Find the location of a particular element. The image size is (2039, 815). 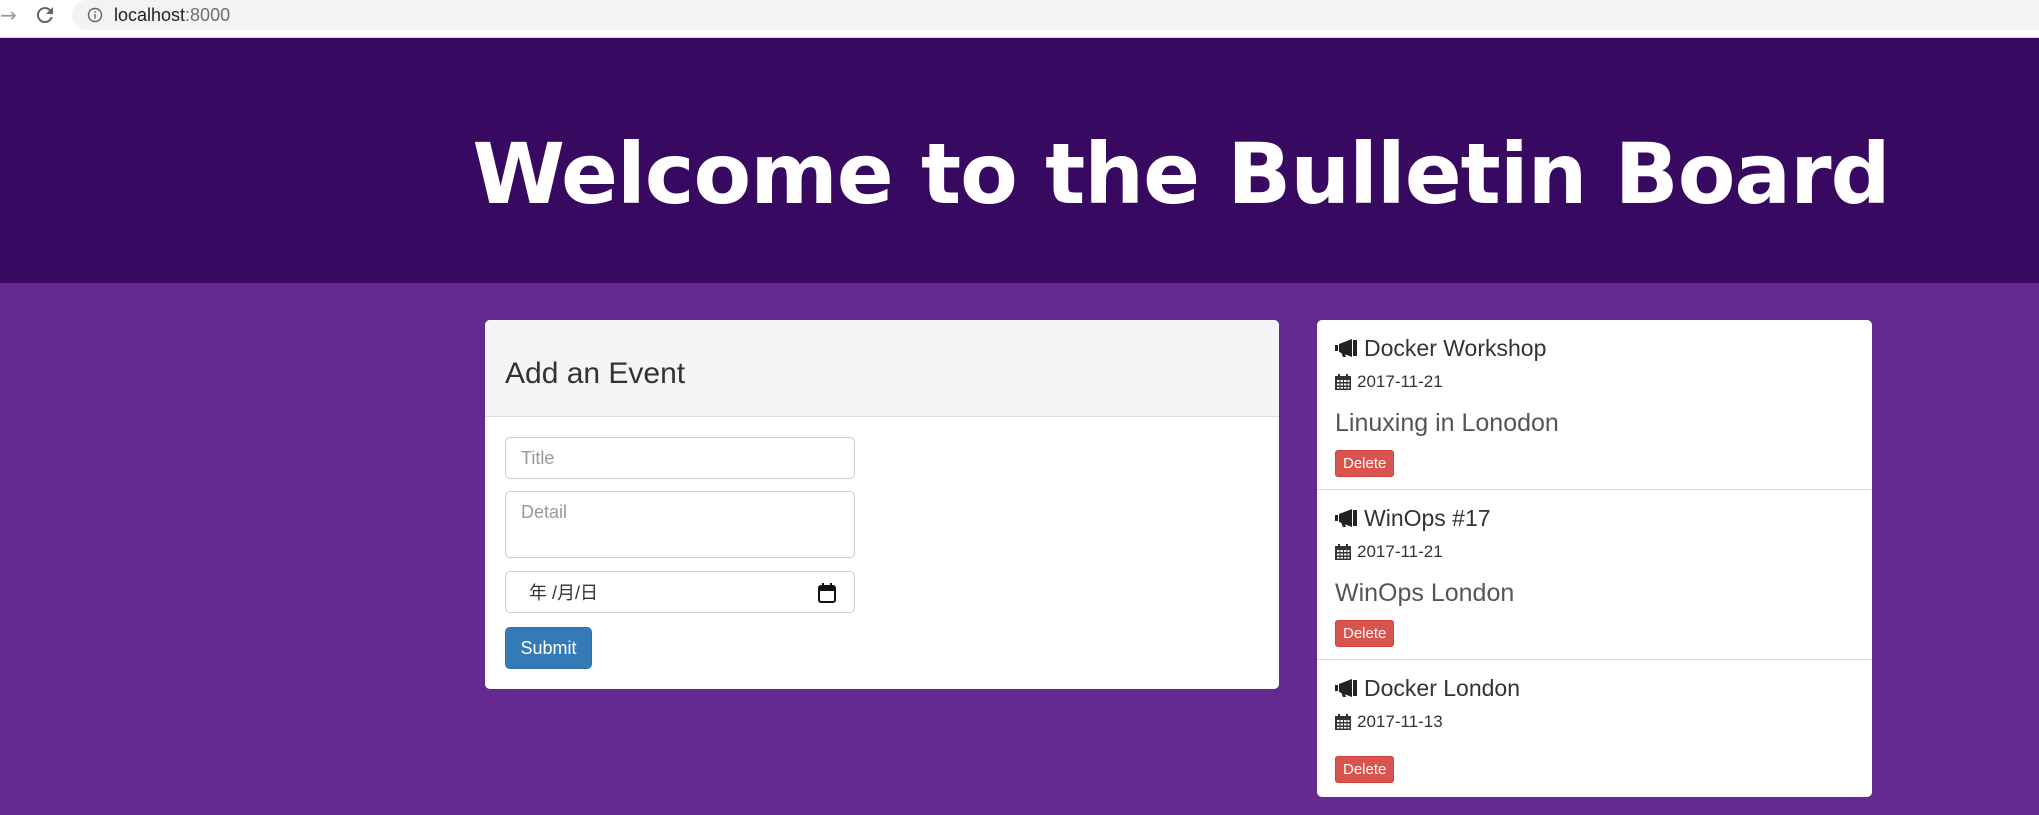

url-text: localhost:8000 is located at coordinates (172, 15).